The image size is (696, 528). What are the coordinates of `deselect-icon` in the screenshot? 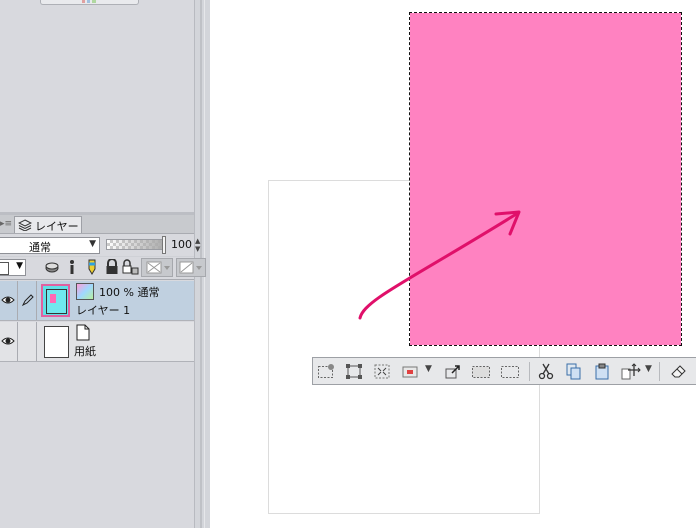 It's located at (509, 371).